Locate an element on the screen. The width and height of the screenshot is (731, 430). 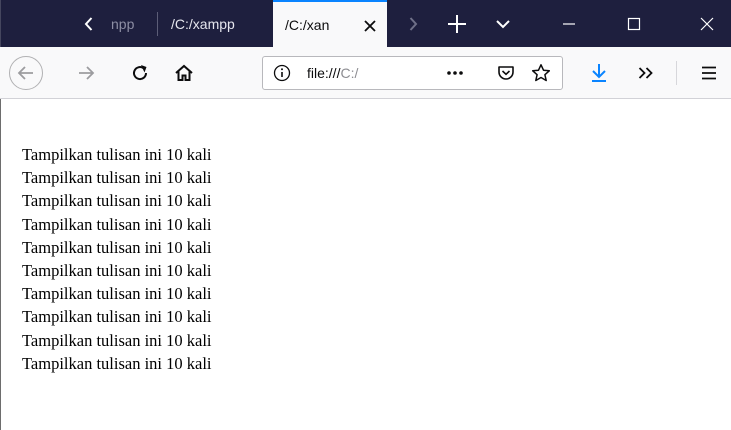
chevron-down-icon is located at coordinates (503, 23).